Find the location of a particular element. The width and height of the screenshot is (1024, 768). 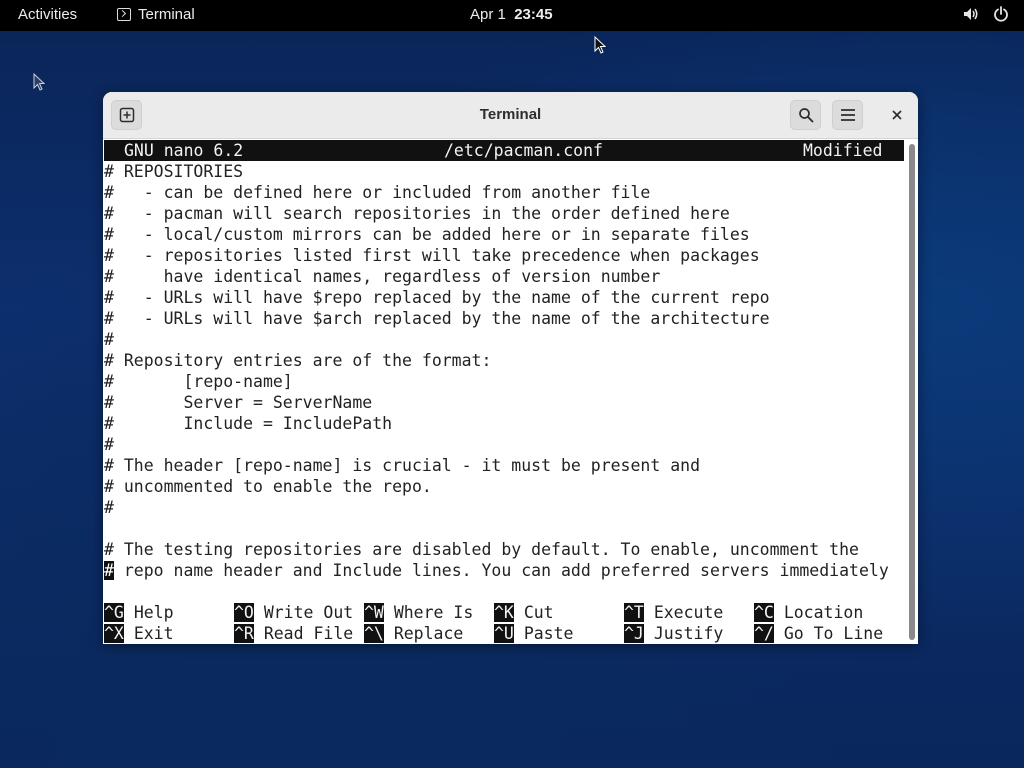

editor-line: # REPOSITORIES is located at coordinates (174, 171).